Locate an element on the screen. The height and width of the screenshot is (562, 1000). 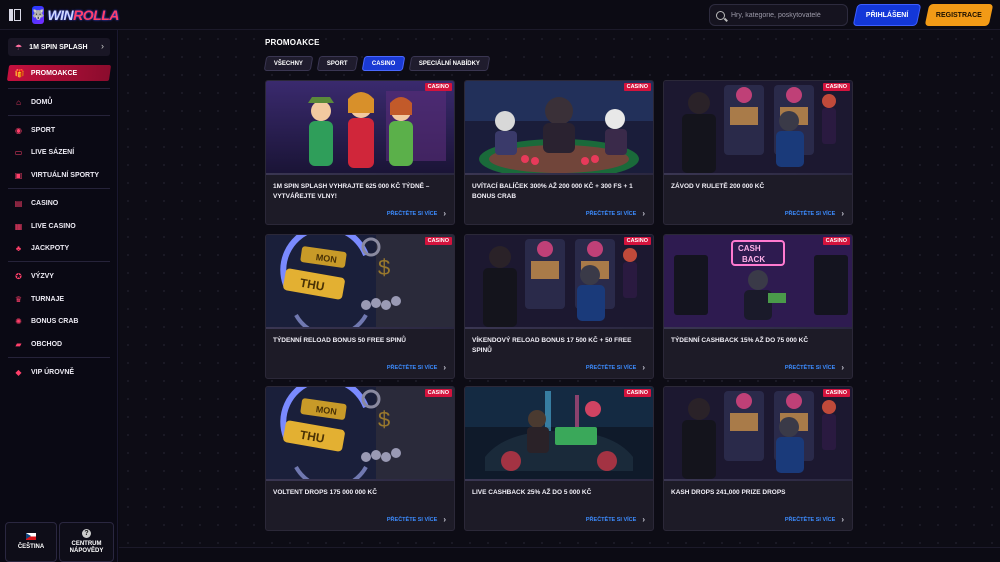
login-button: PŘIHLÁŠENÍ is located at coordinates (887, 15).